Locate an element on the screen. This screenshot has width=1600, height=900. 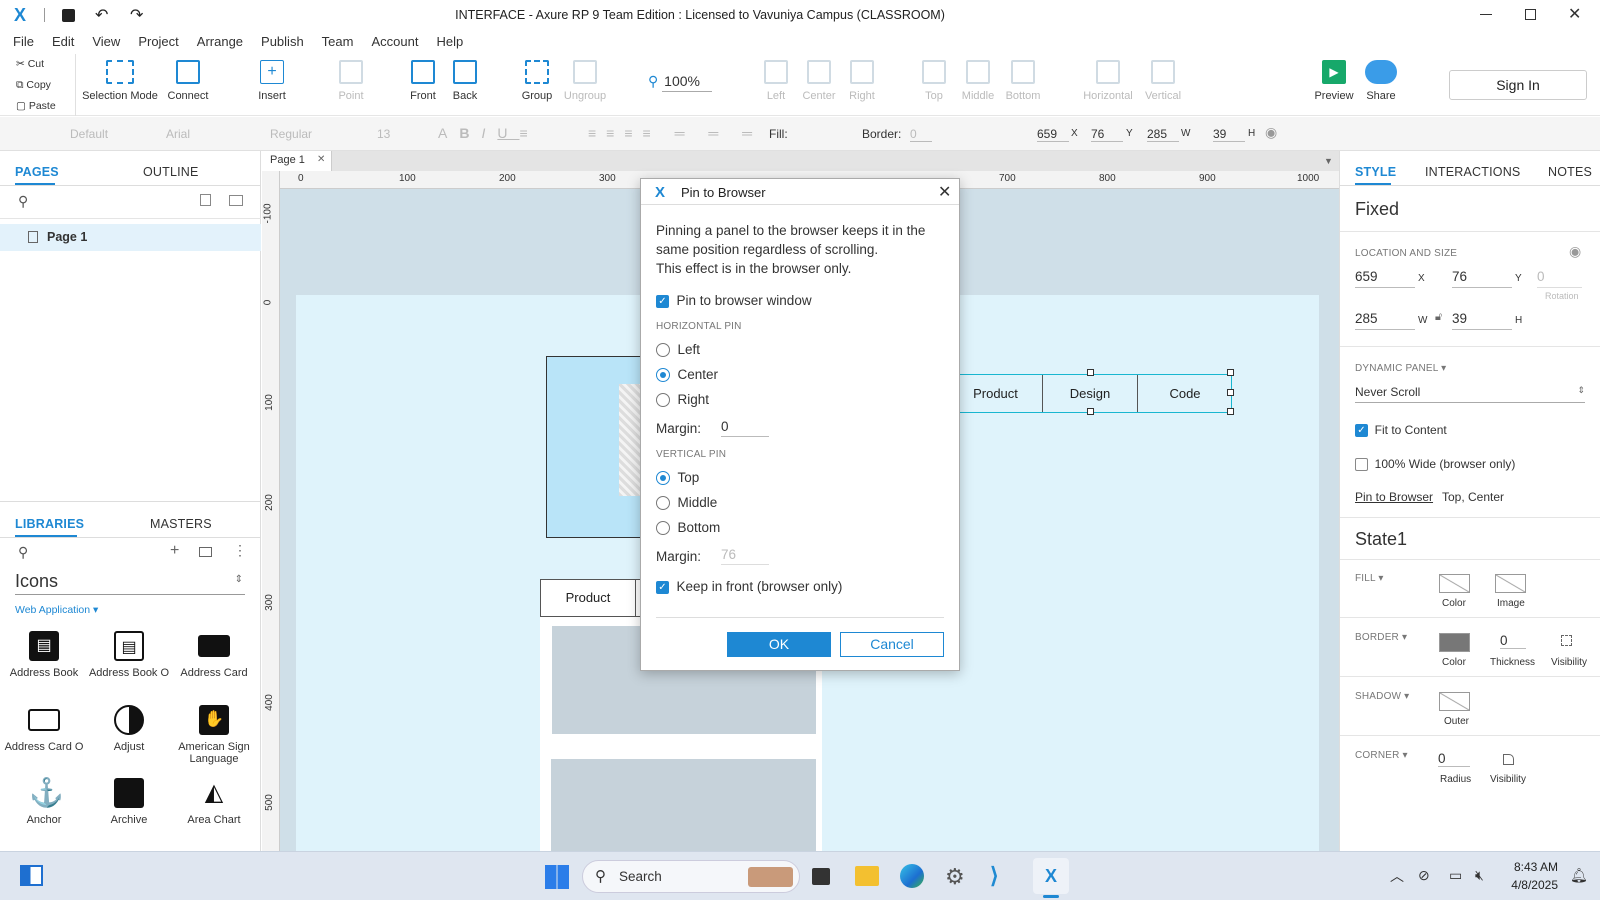
tab-masters: MASTERS is located at coordinates (181, 524).